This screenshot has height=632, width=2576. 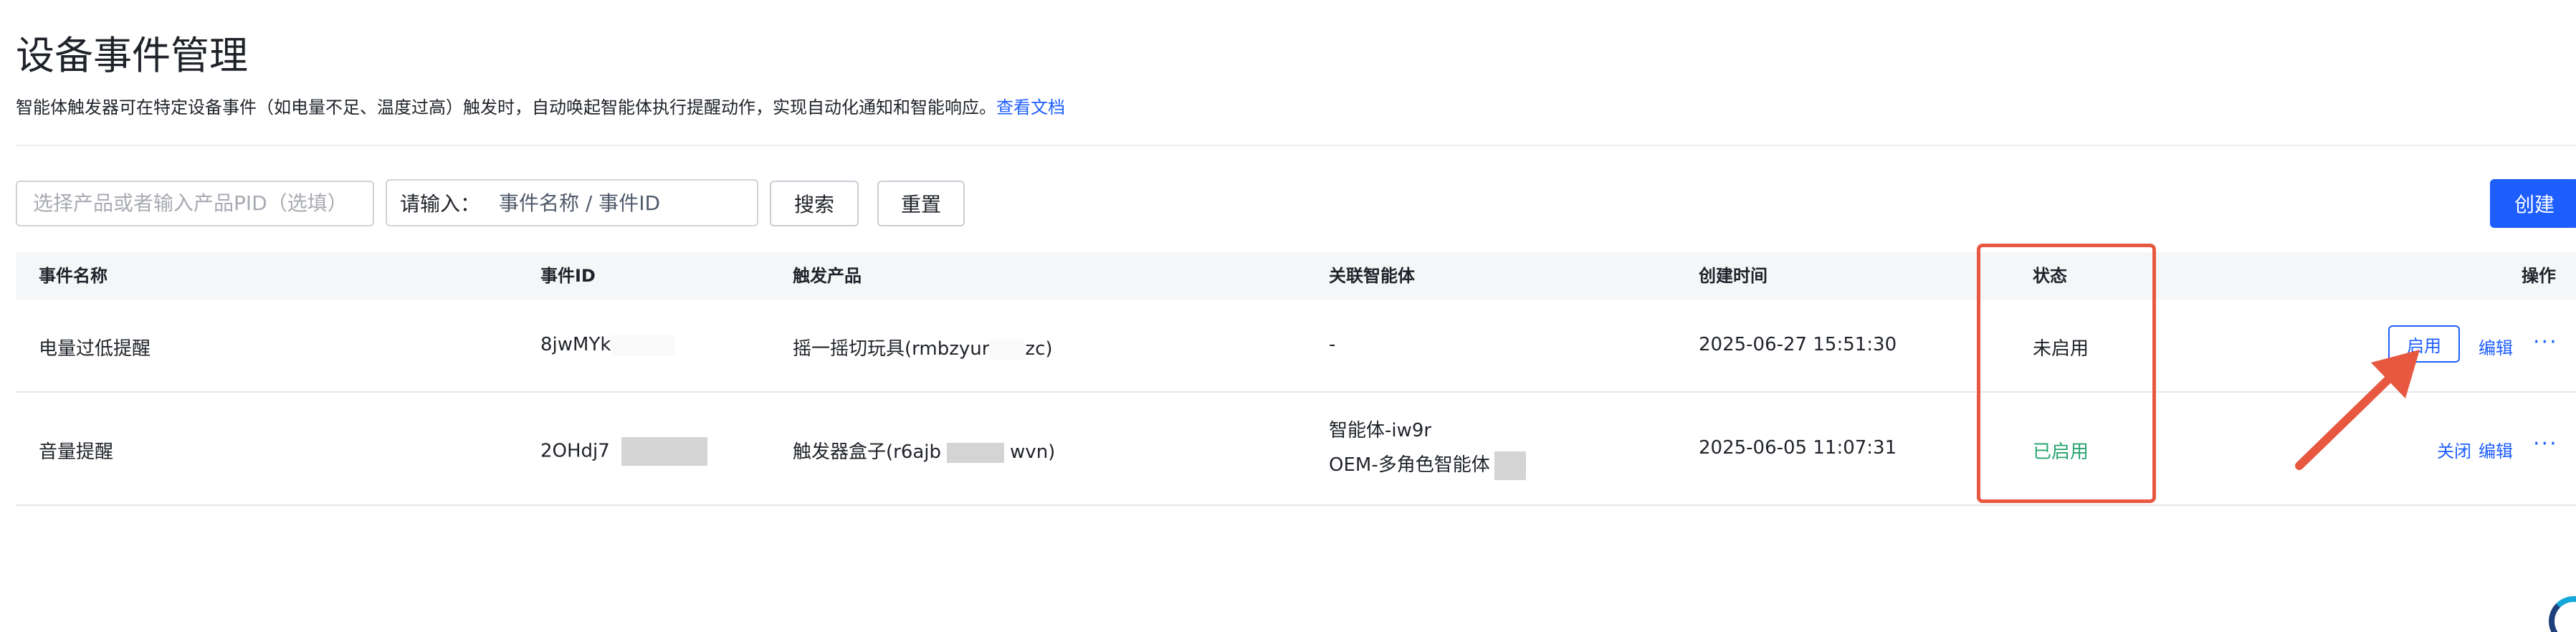 I want to click on event-id-text: 8jwMYk, so click(x=575, y=345).